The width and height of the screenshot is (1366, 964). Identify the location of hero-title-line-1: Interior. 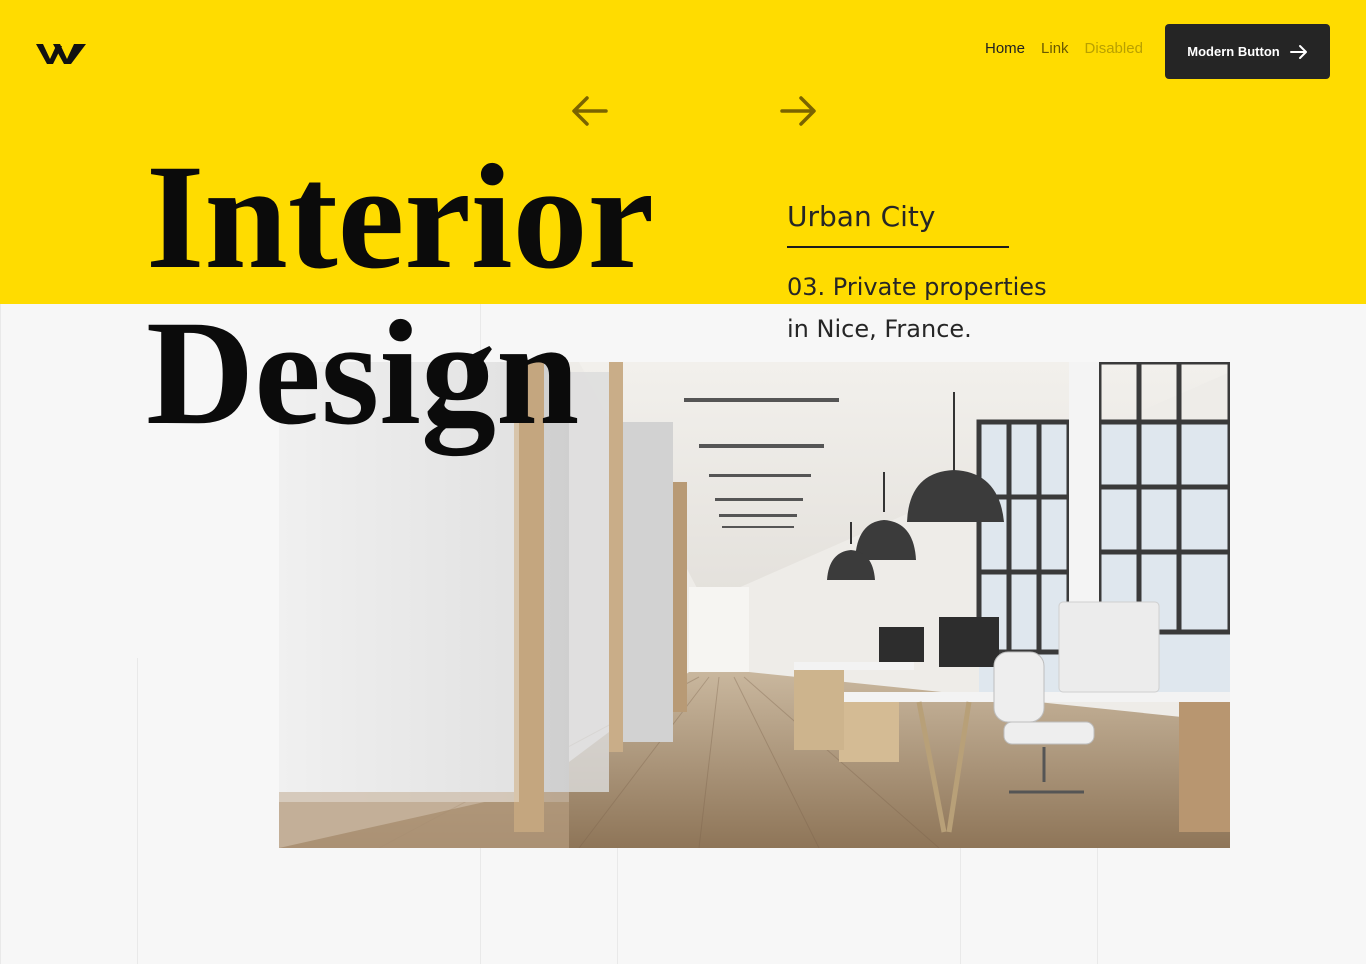
(400, 217).